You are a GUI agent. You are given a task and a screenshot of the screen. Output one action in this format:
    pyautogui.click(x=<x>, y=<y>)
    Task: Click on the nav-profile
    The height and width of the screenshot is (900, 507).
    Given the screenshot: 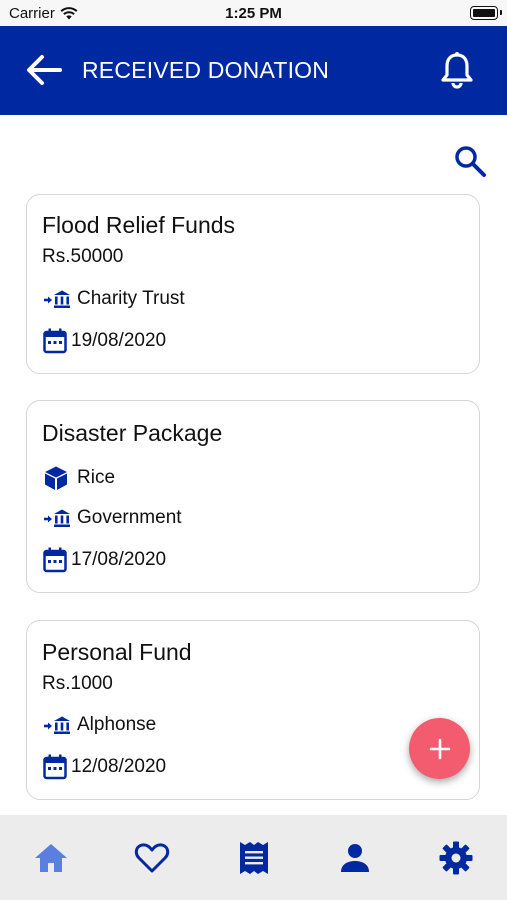 What is the action you would take?
    pyautogui.click(x=355, y=858)
    